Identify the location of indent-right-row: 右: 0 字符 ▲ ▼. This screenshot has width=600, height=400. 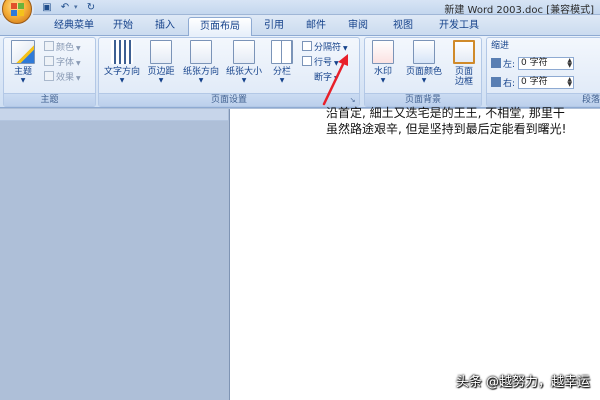
(533, 83).